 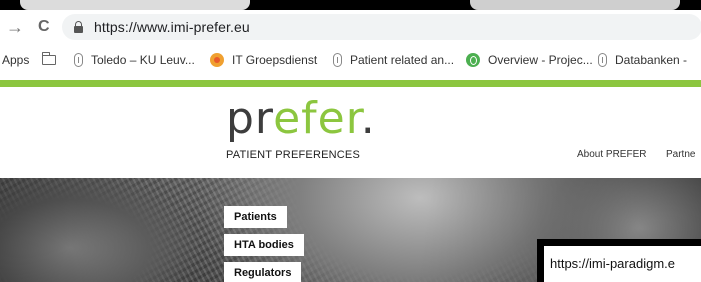 What do you see at coordinates (217, 60) in the screenshot?
I see `it-groepsdienst-icon` at bounding box center [217, 60].